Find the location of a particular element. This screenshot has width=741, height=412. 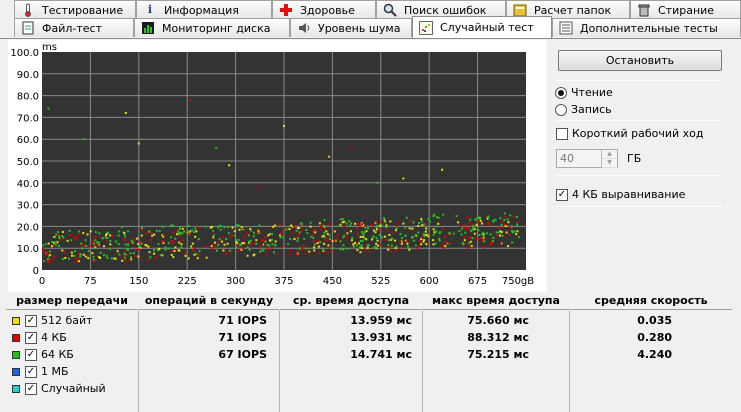

tab-erase: Стирание is located at coordinates (685, 9).